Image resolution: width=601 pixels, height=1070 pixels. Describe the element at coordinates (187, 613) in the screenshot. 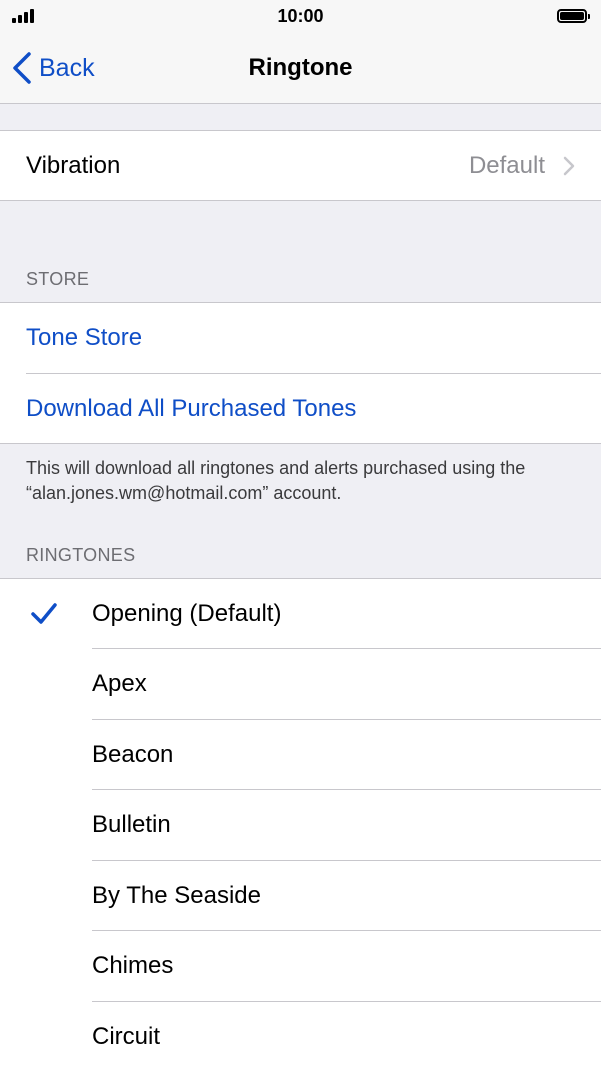

I see `ringtone-label: Opening (Default)` at that location.